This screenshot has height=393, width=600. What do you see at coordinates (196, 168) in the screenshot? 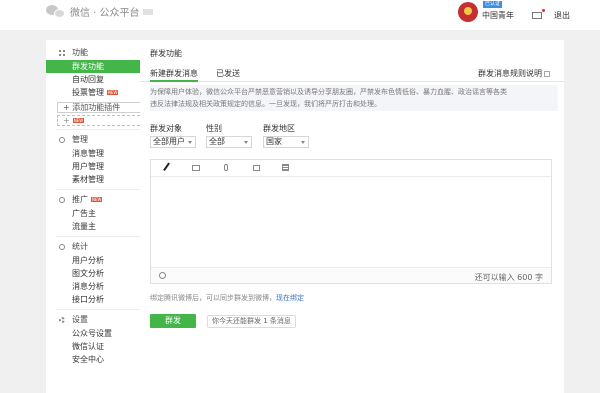
I see `image-icon` at bounding box center [196, 168].